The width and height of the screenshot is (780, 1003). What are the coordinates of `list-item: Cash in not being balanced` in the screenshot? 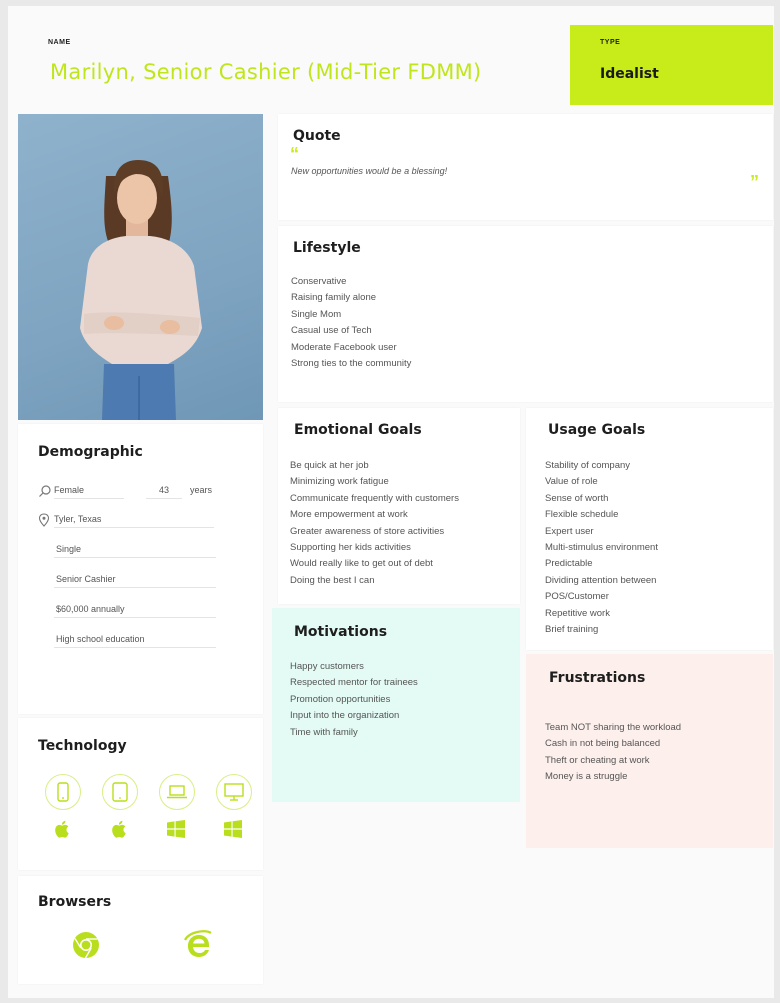 It's located at (603, 744).